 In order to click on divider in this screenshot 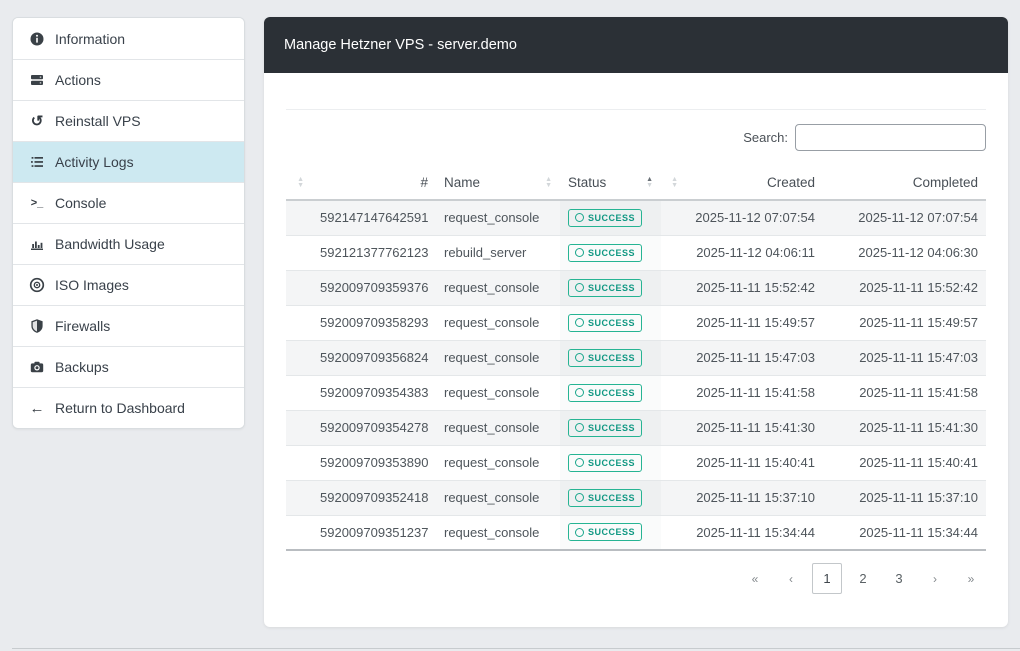, I will do `click(636, 109)`.